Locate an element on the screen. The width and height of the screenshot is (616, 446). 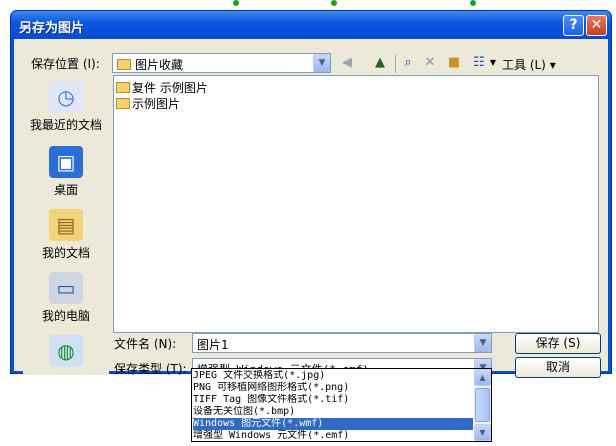
filename-value: 图片1 is located at coordinates (213, 345).